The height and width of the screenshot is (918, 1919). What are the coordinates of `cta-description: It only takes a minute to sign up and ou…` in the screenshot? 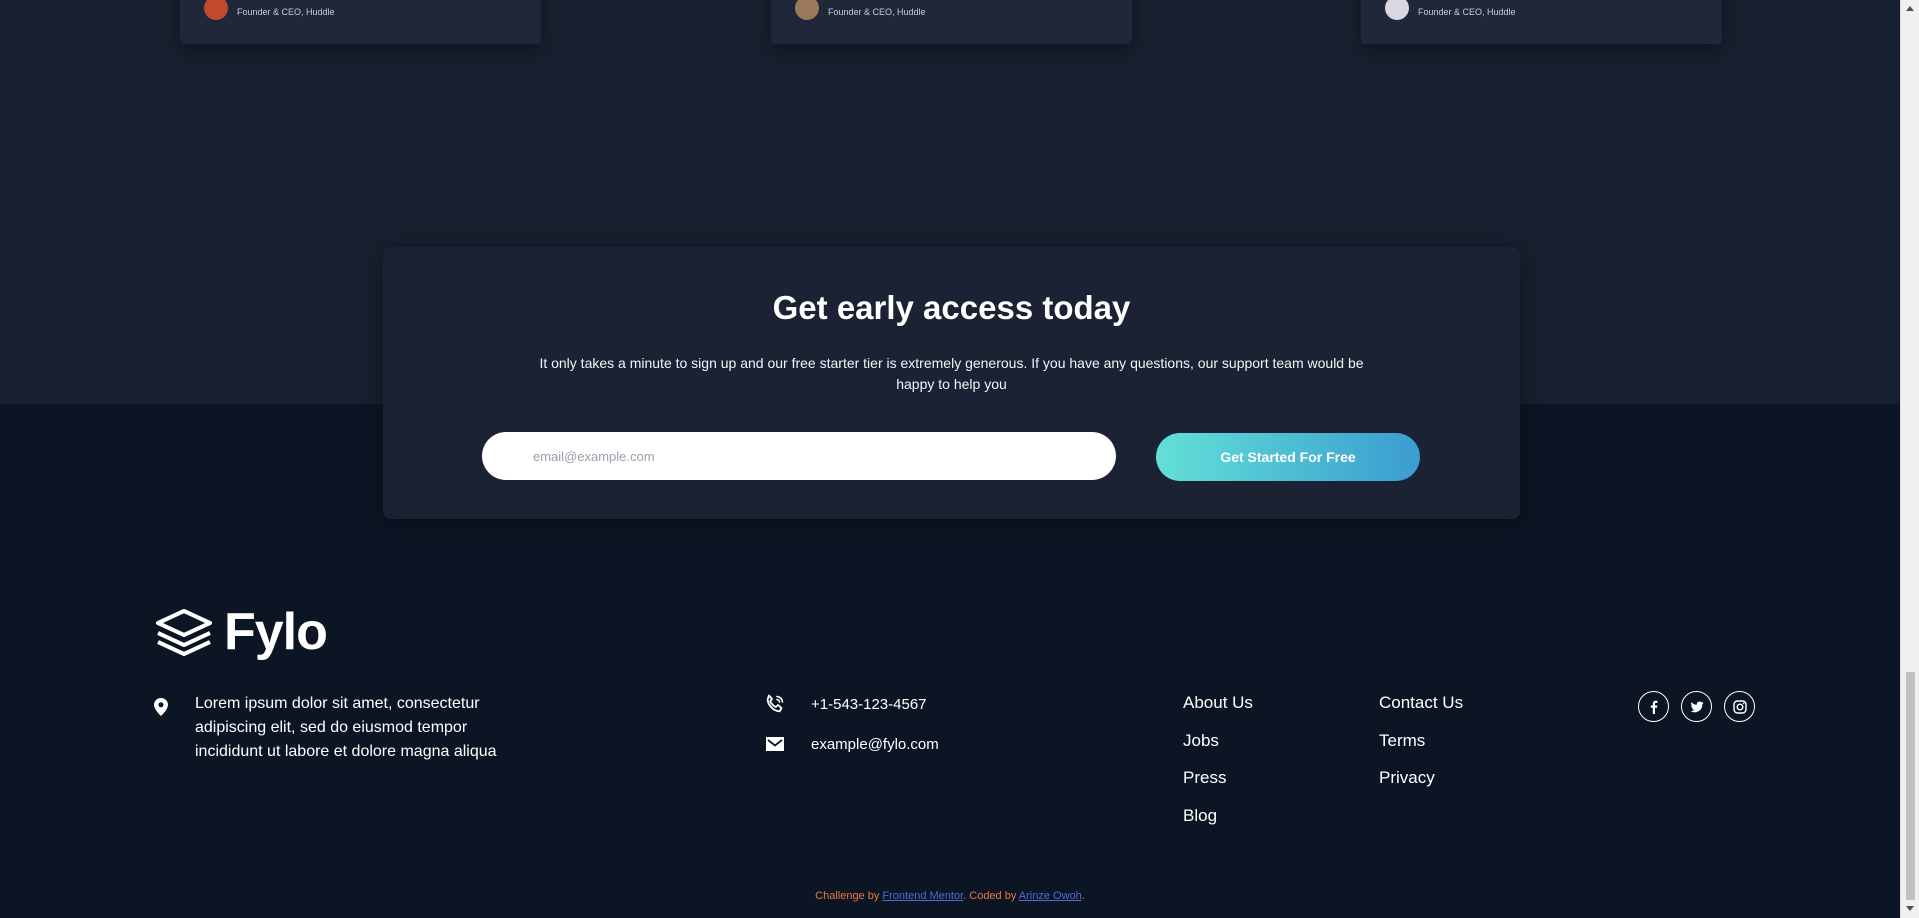 It's located at (951, 373).